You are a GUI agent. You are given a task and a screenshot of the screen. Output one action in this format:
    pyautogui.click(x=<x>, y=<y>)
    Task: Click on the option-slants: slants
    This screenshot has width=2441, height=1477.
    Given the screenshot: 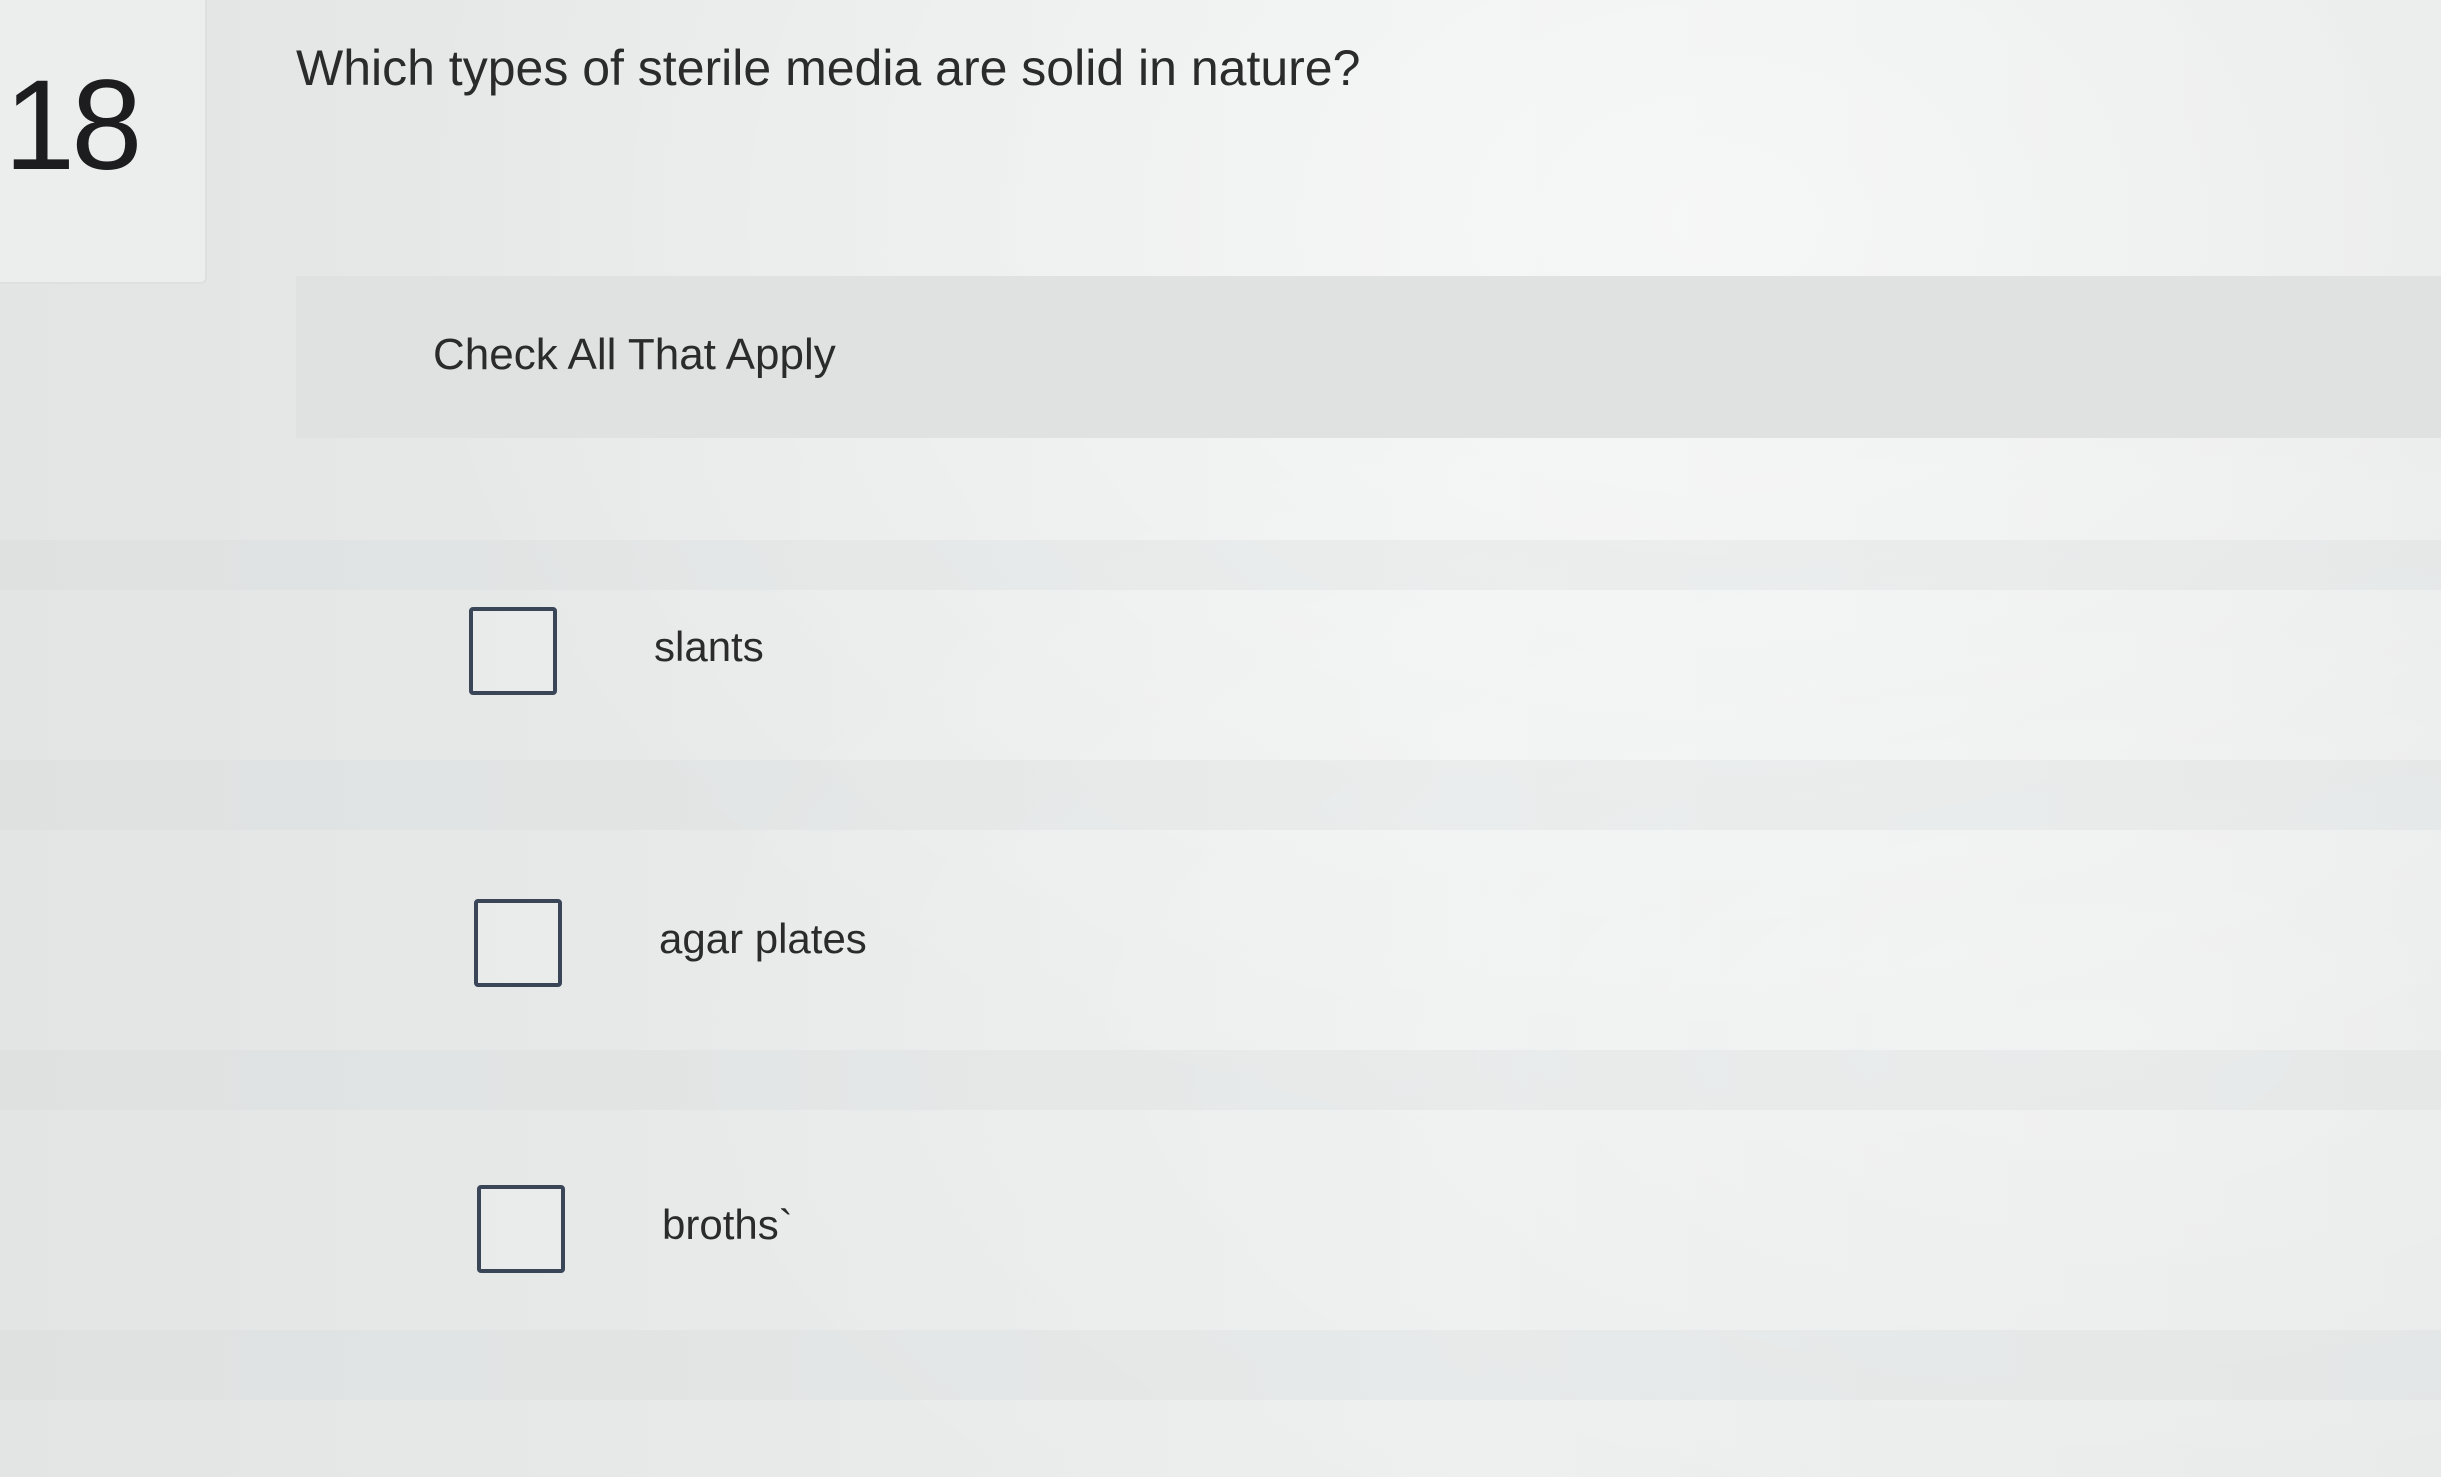 What is the action you would take?
    pyautogui.click(x=1169, y=657)
    